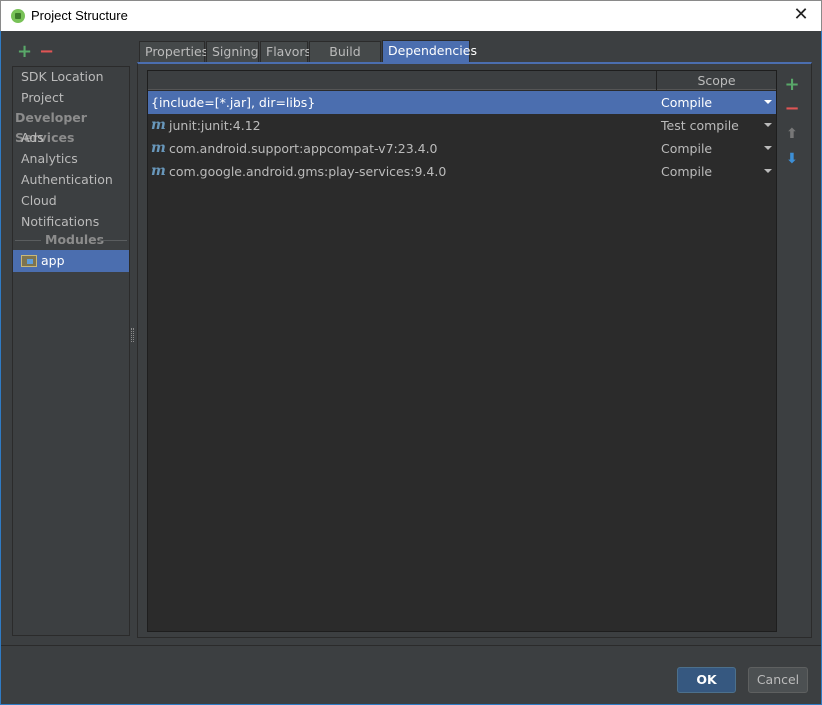 The height and width of the screenshot is (705, 822). Describe the element at coordinates (51, 127) in the screenshot. I see `developer-services-header: Developer Services` at that location.